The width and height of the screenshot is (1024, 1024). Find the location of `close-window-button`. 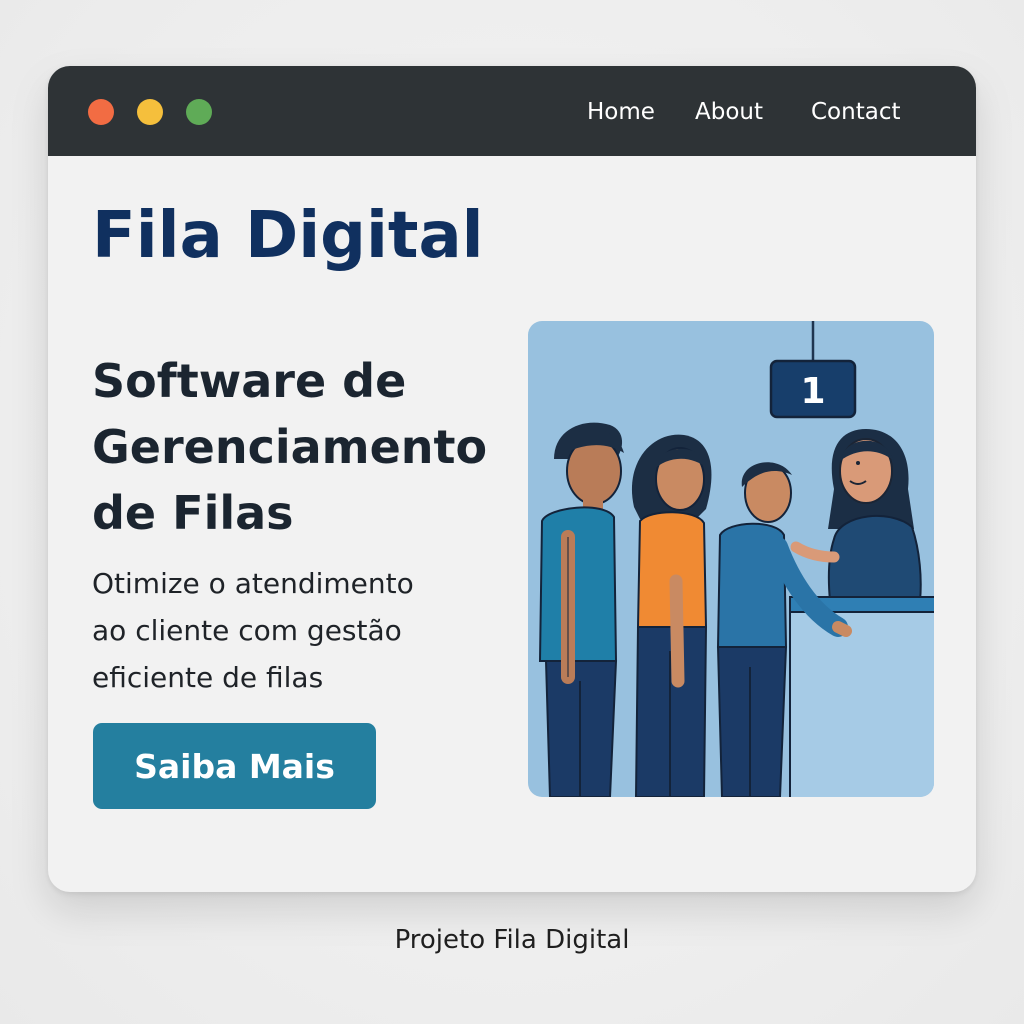

close-window-button is located at coordinates (101, 112).